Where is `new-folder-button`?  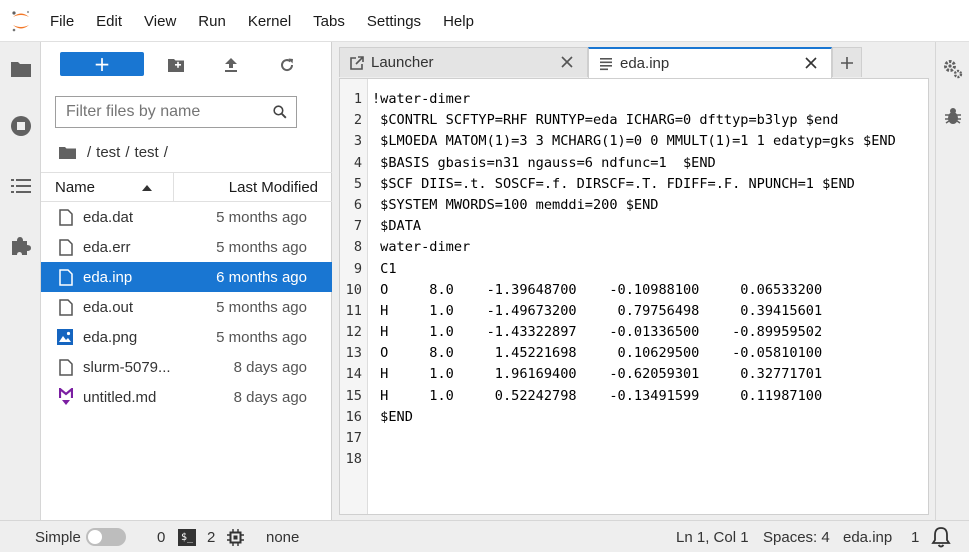
new-folder-button is located at coordinates (176, 65).